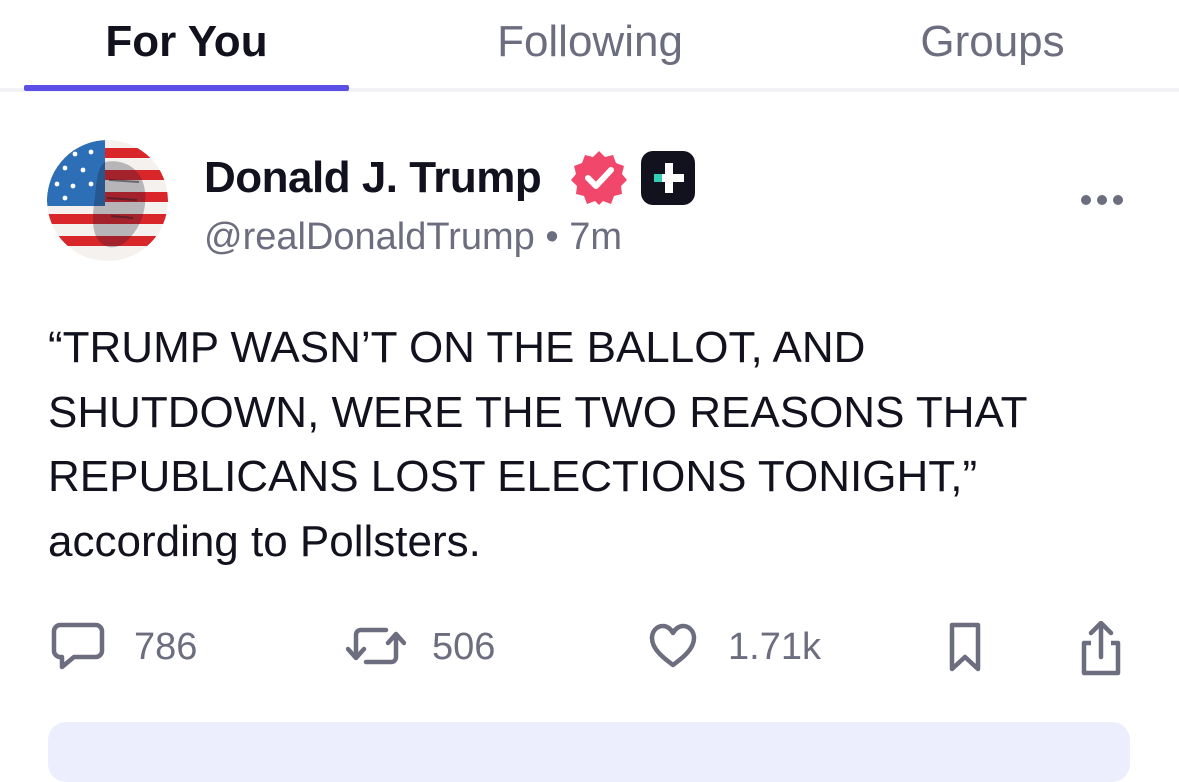  I want to click on more-options-icon, so click(1102, 200).